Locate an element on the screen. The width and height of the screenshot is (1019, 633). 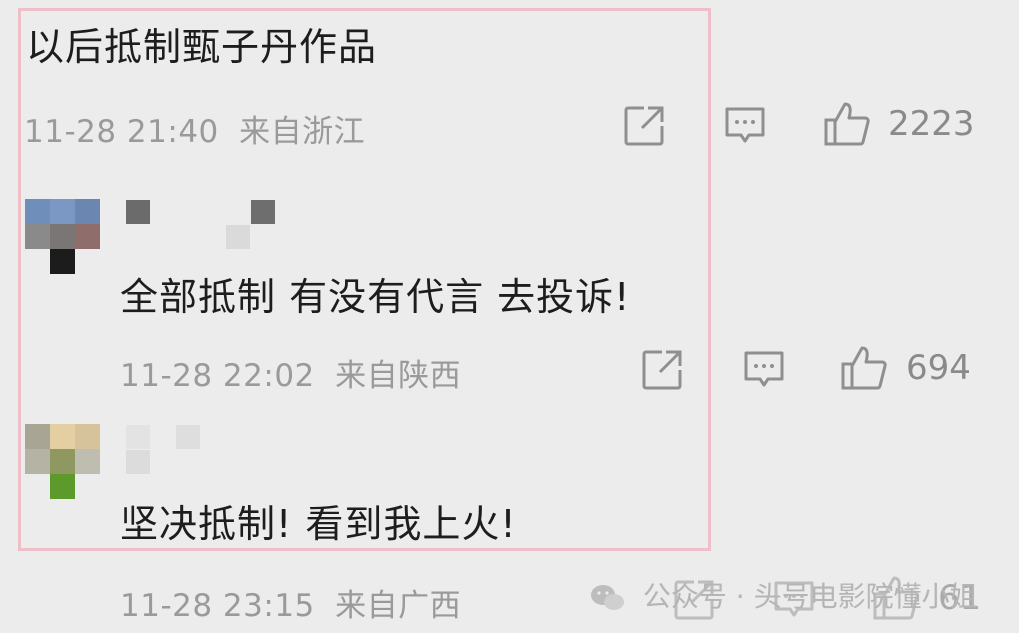
comment-meta: 11-28 22:02 来自陕西 is located at coordinates (290, 372).